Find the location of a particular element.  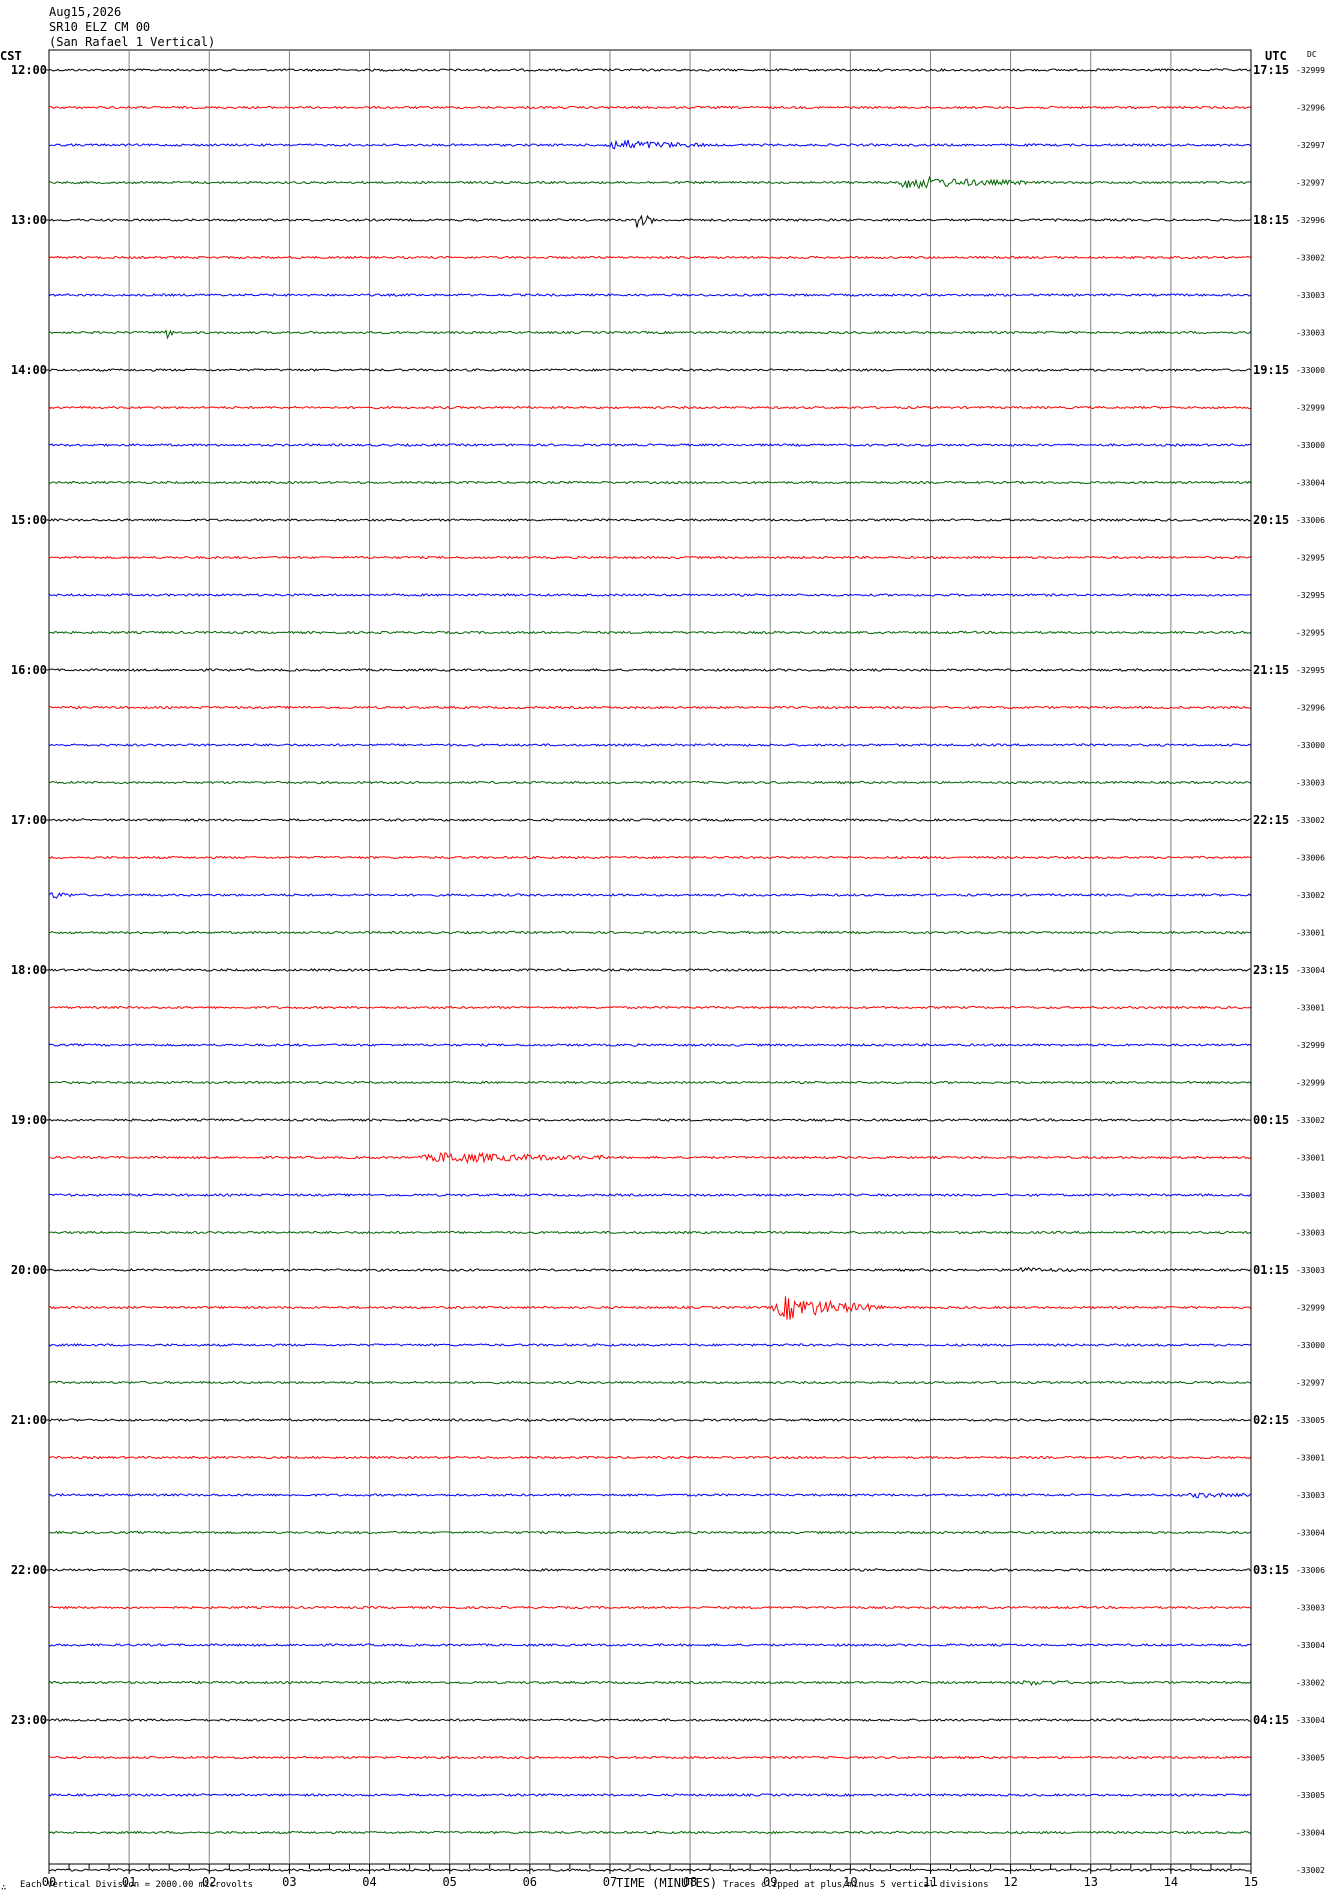

utc-axis-title: UTC is located at coordinates (1276, 56).